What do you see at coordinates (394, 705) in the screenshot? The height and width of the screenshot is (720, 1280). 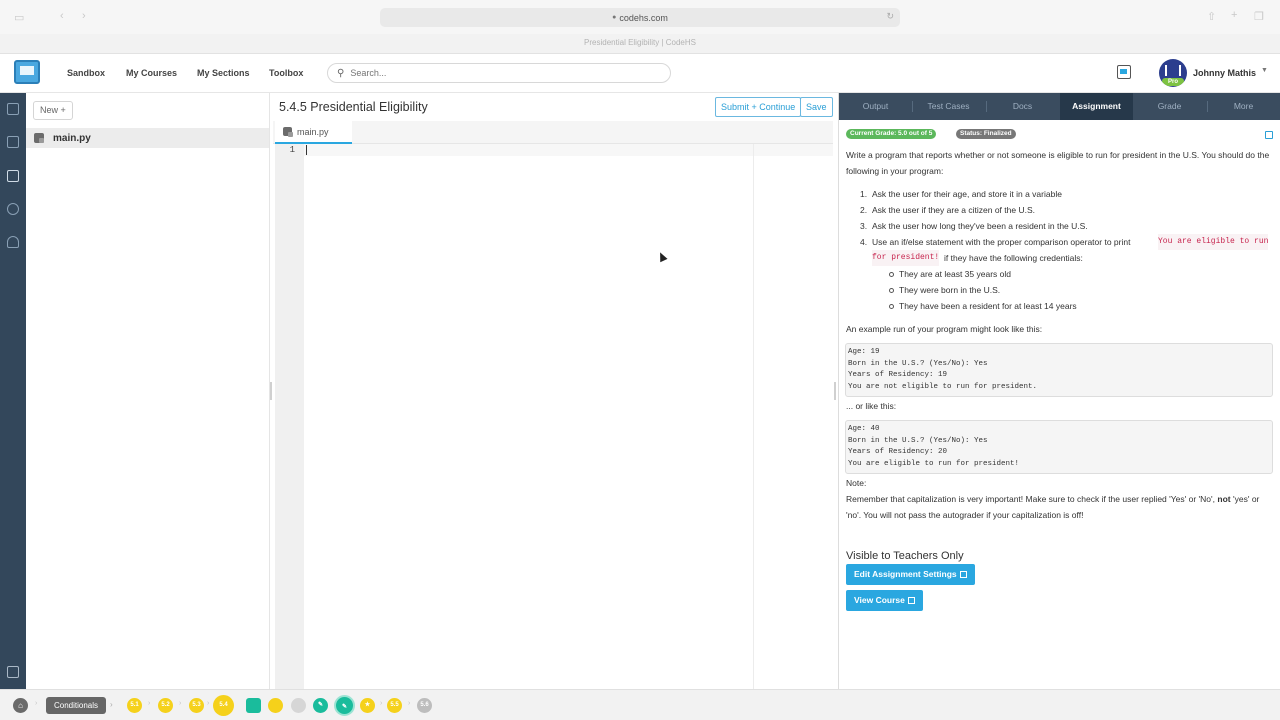 I see `lesson-5-5: 5.5` at bounding box center [394, 705].